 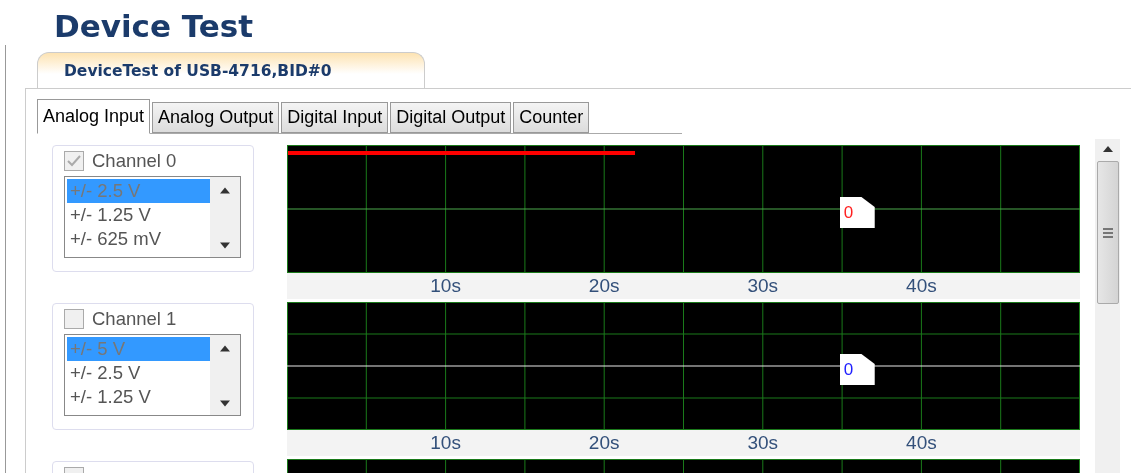 I want to click on grip-icon, so click(x=1107, y=232).